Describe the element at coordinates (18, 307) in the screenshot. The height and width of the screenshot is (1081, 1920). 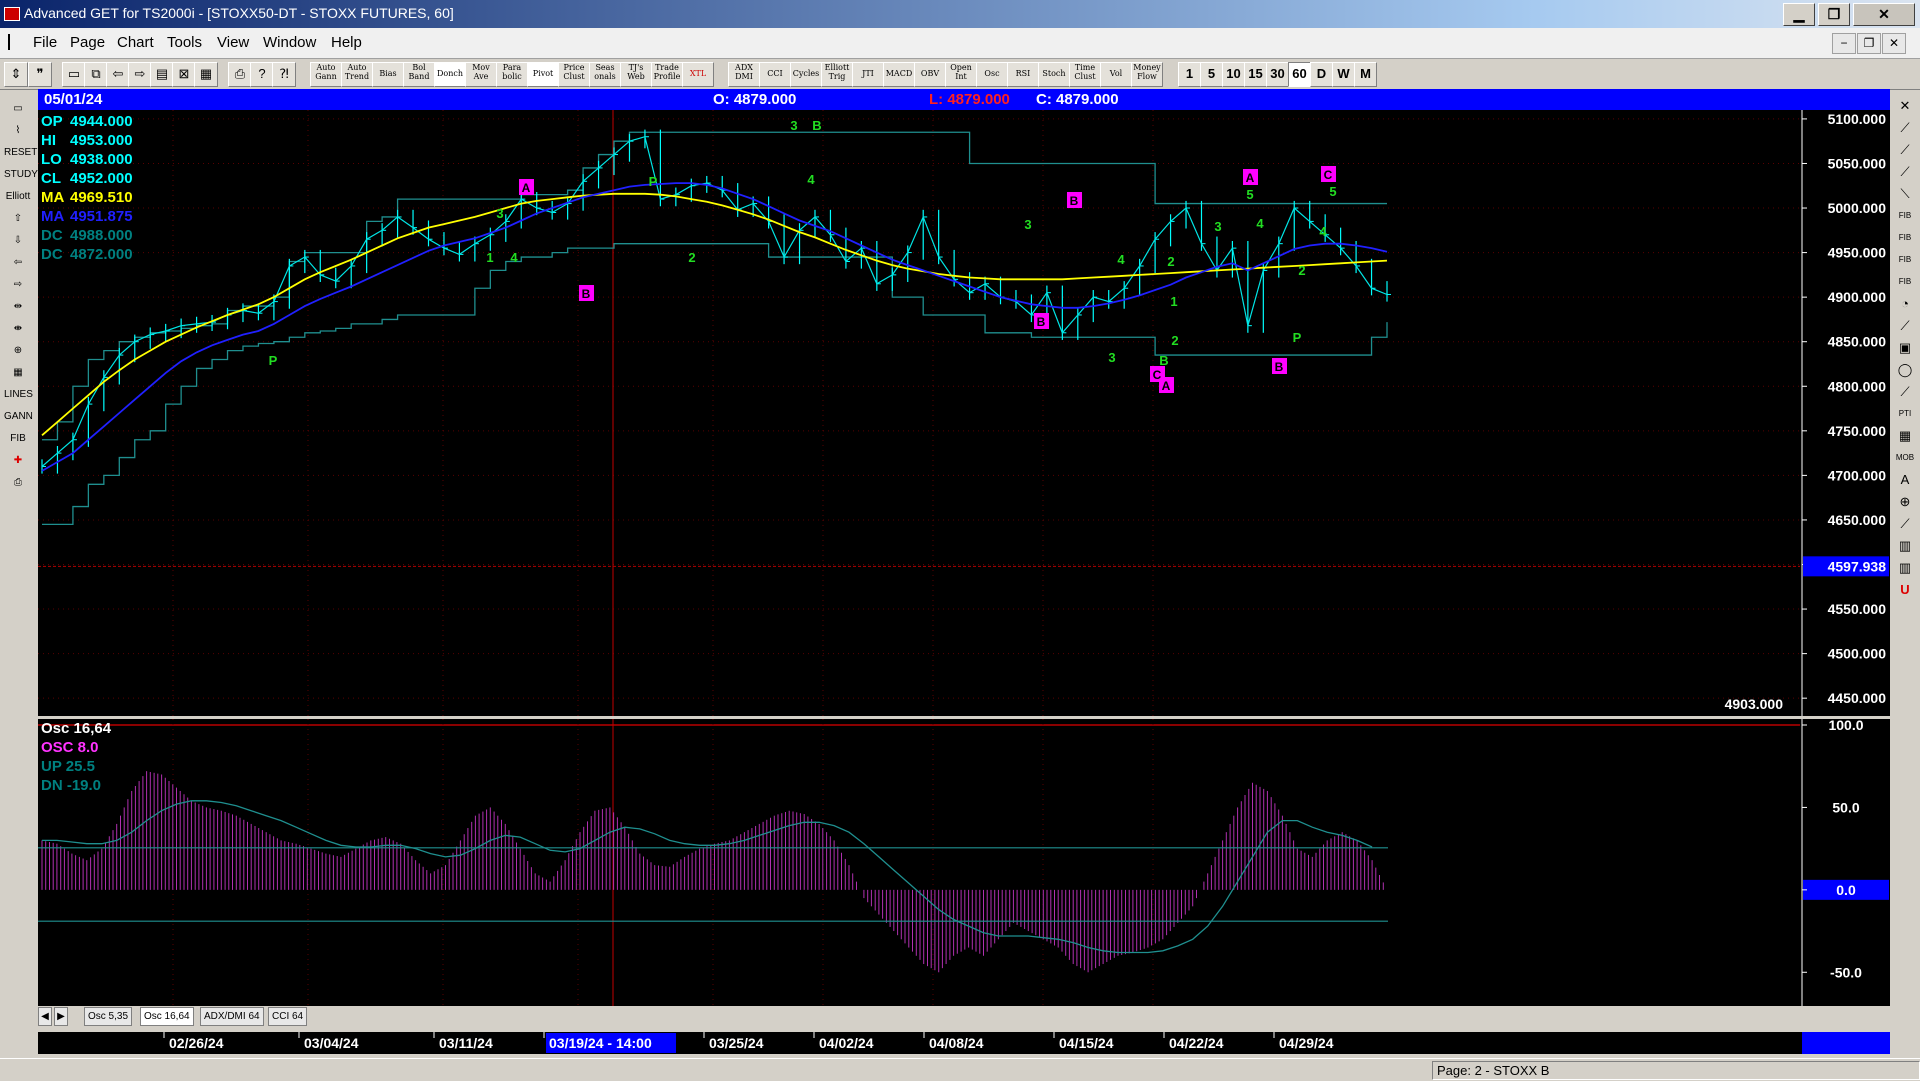
I see `expand-icon: ⇹` at that location.